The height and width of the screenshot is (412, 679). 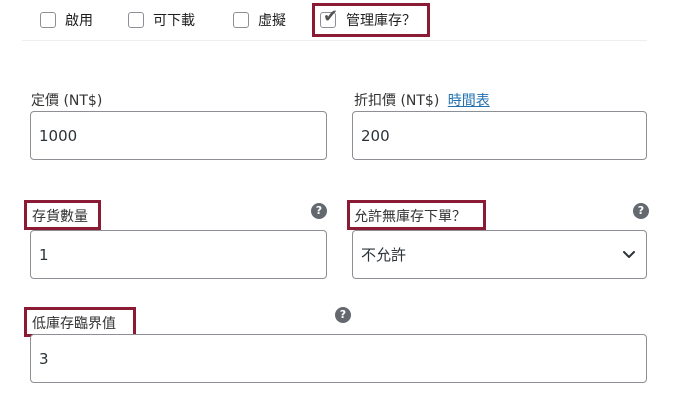 I want to click on stock-qty-input: 1, so click(x=178, y=254).